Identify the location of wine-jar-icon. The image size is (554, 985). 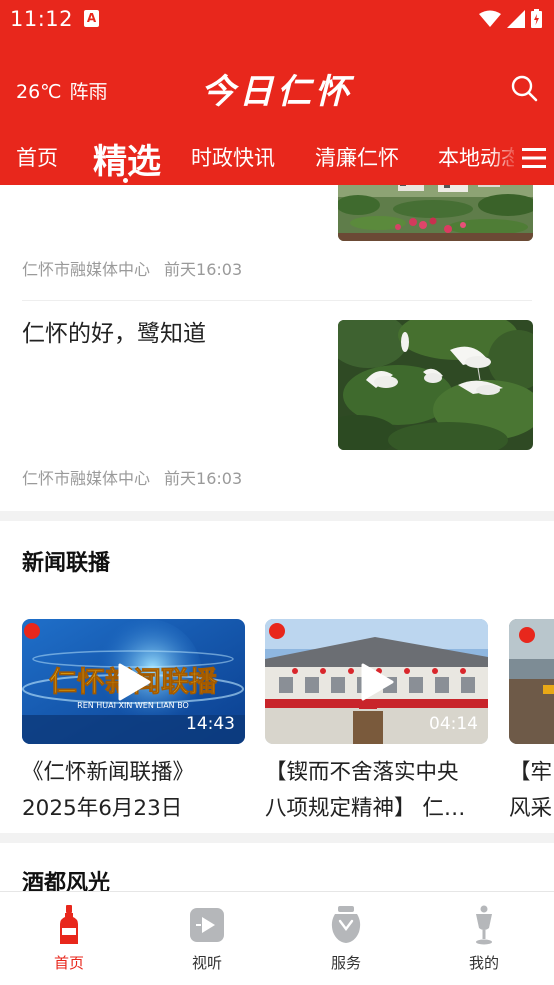
(346, 924).